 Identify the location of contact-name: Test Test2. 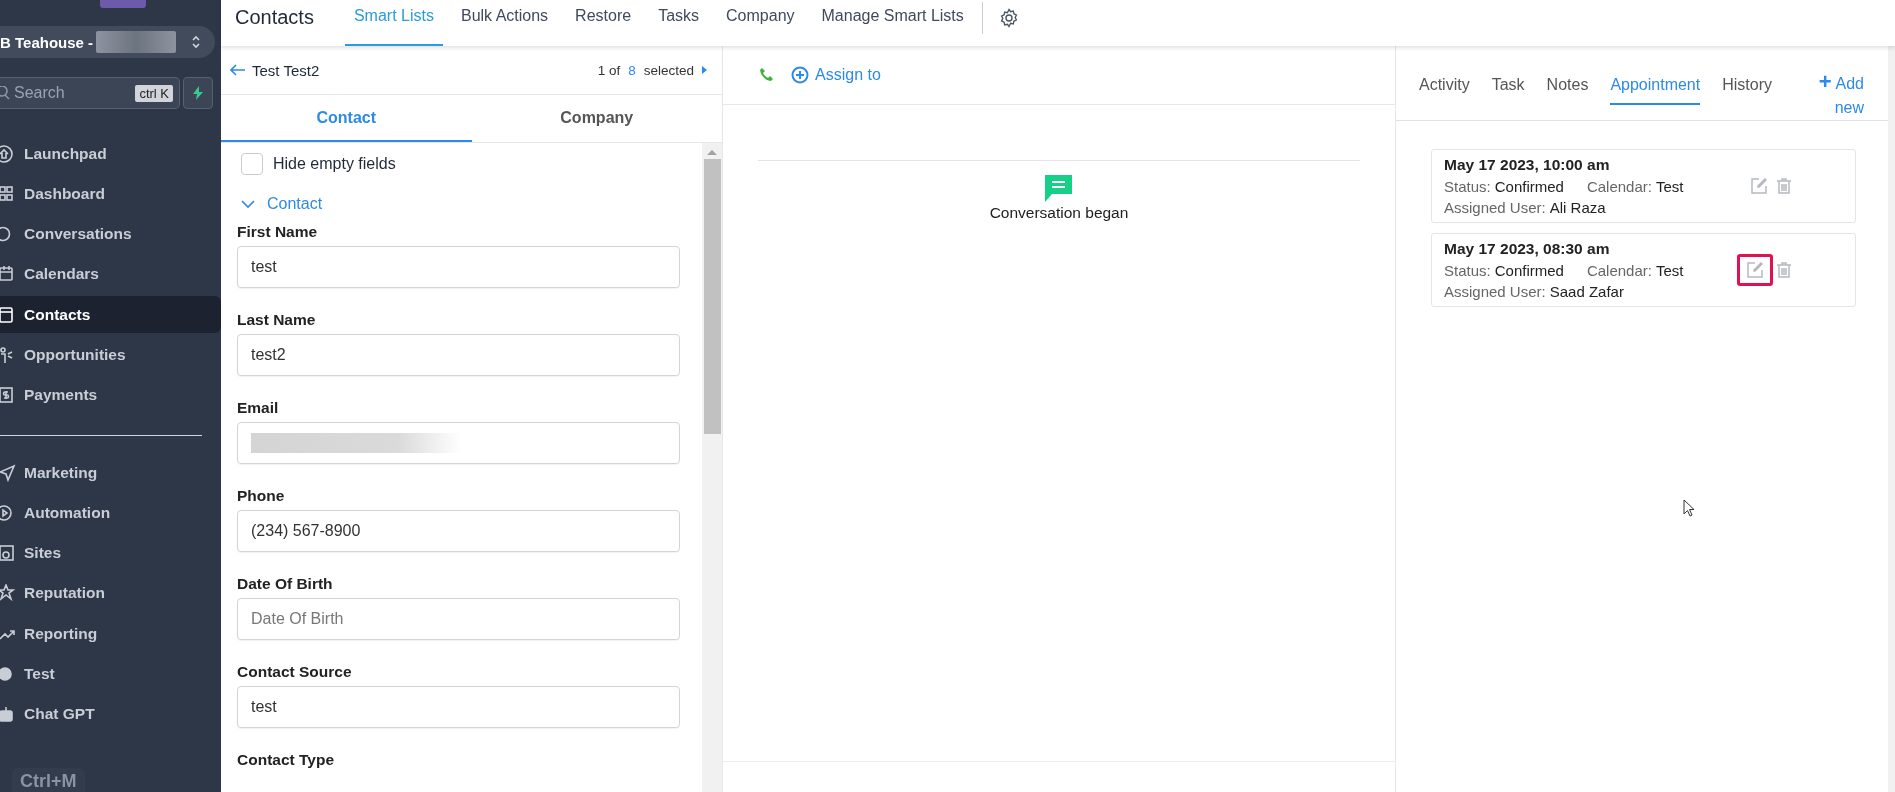
(286, 70).